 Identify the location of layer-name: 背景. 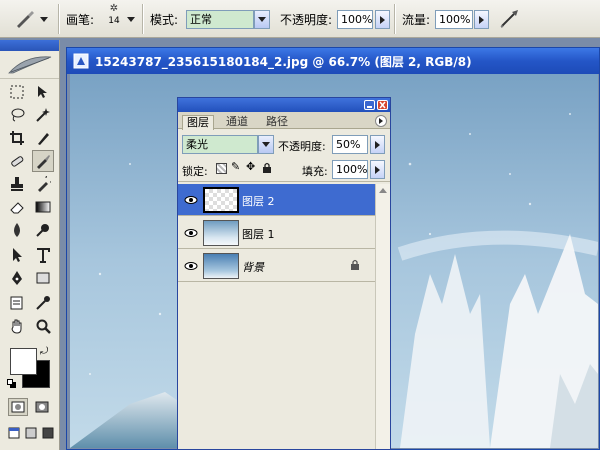
(253, 267).